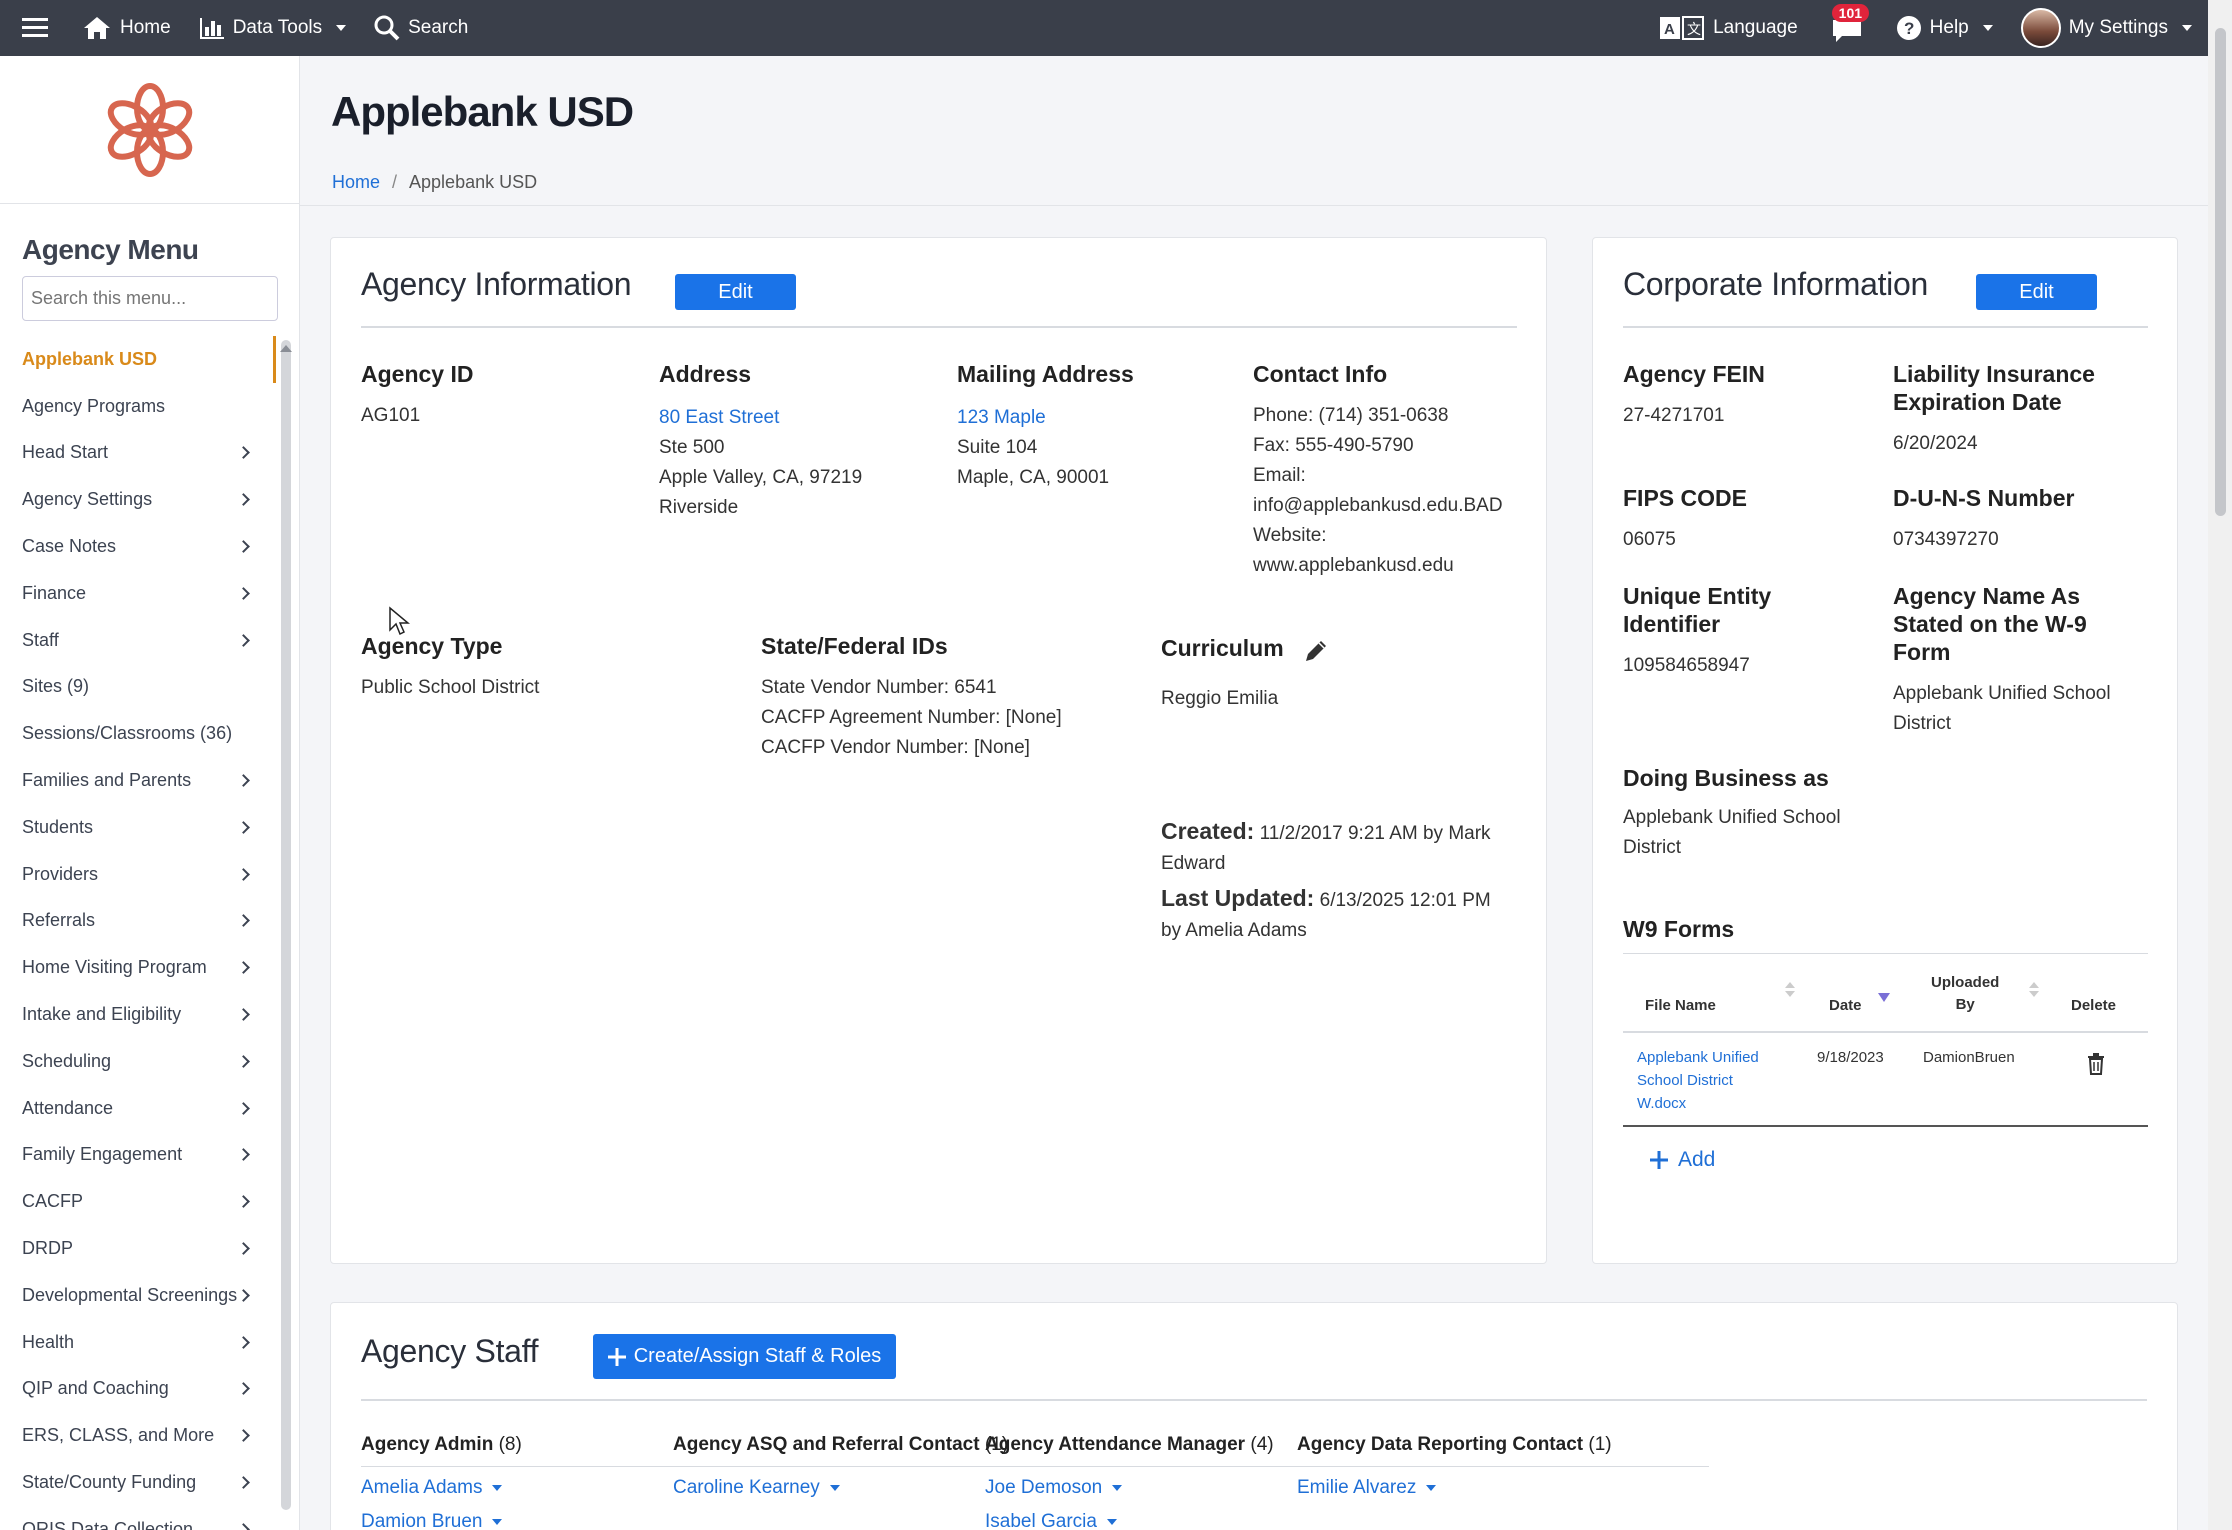 The height and width of the screenshot is (1530, 2232). Describe the element at coordinates (1659, 1160) in the screenshot. I see `plus-icon` at that location.